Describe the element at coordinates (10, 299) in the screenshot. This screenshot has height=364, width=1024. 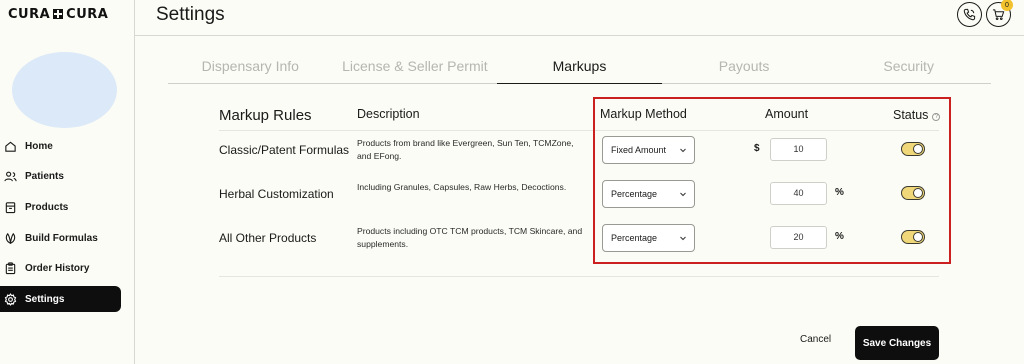
I see `gear-icon` at that location.